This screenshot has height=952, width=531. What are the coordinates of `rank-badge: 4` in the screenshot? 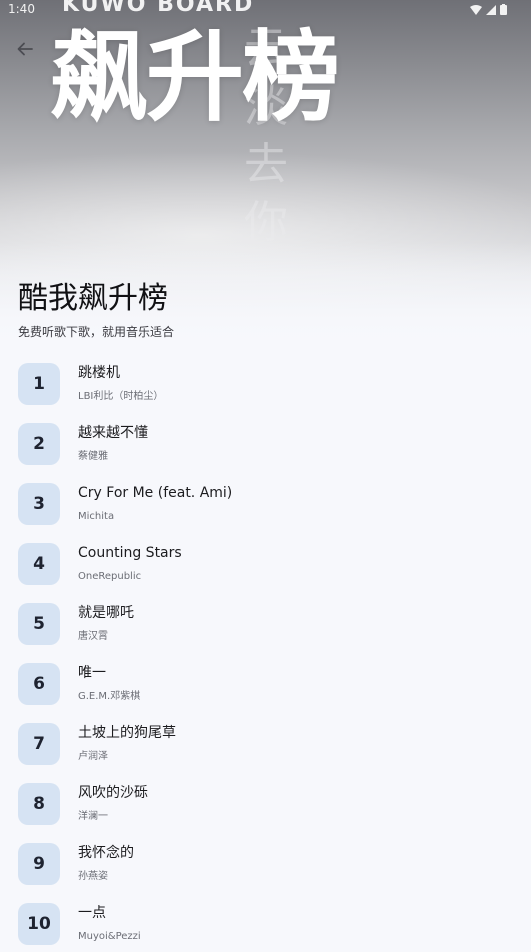 It's located at (39, 564).